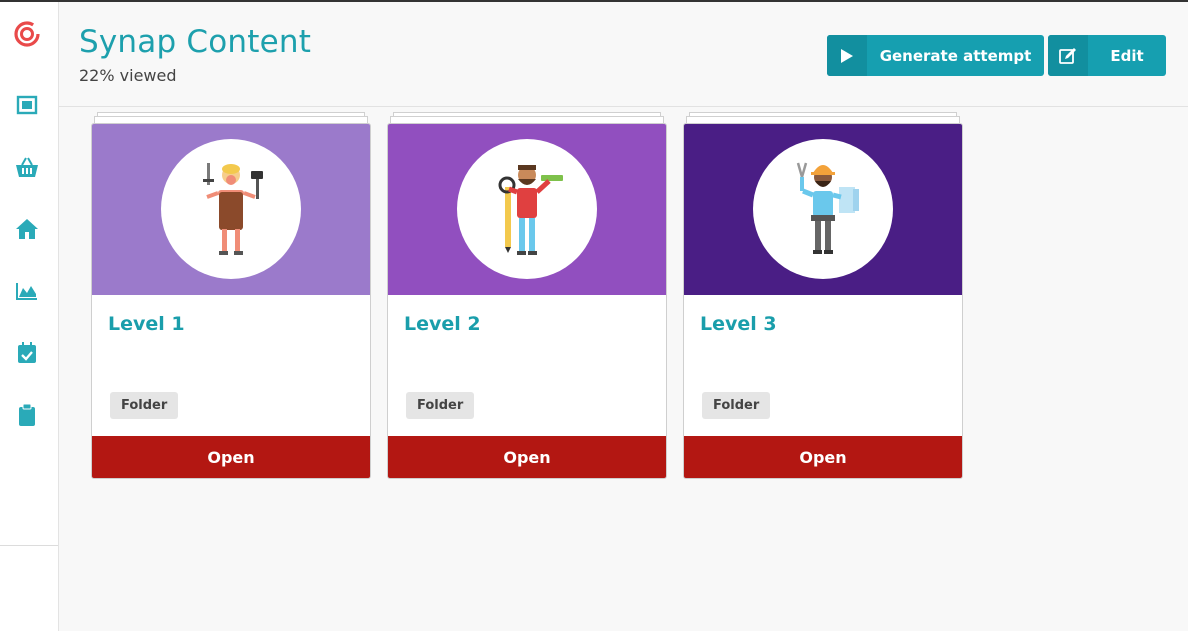  What do you see at coordinates (29, 545) in the screenshot?
I see `sidebar-divider` at bounding box center [29, 545].